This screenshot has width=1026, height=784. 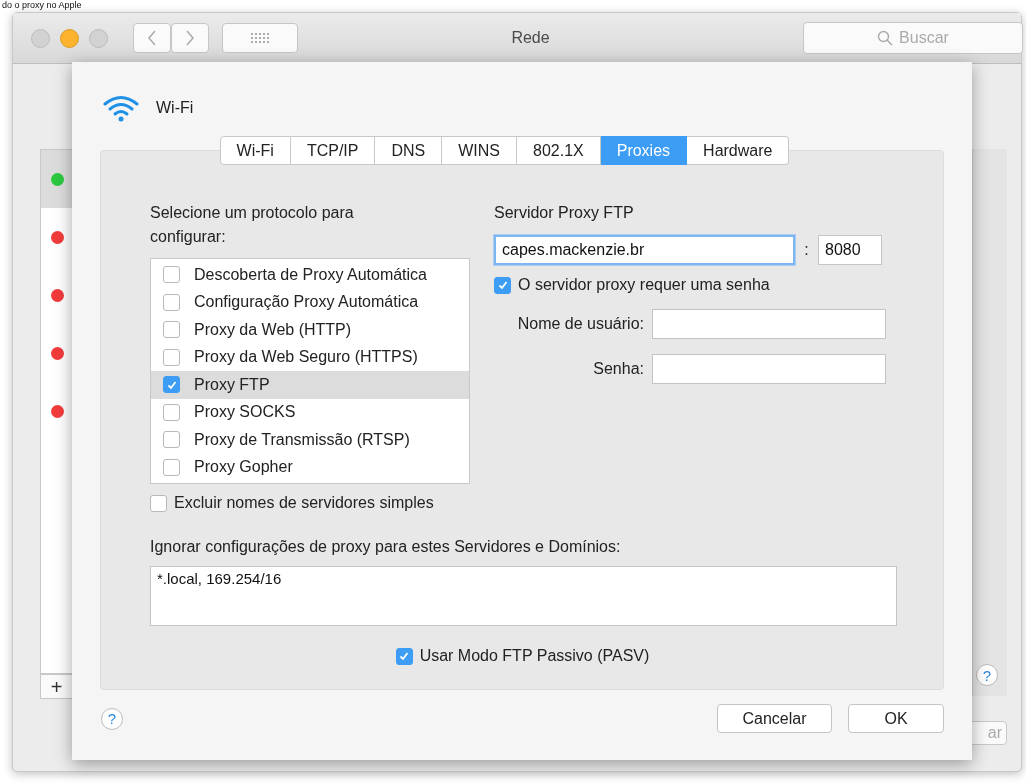 I want to click on server-field: capes.mackenzie.br, so click(x=644, y=250).